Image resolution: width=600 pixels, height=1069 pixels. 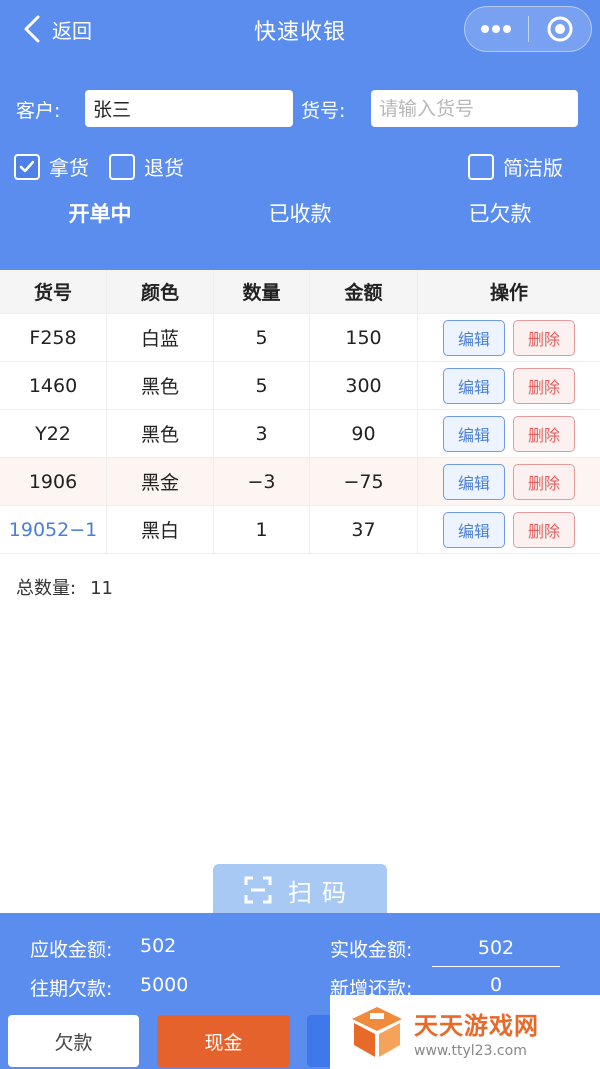 I want to click on cash-button: 现金, so click(x=223, y=1041).